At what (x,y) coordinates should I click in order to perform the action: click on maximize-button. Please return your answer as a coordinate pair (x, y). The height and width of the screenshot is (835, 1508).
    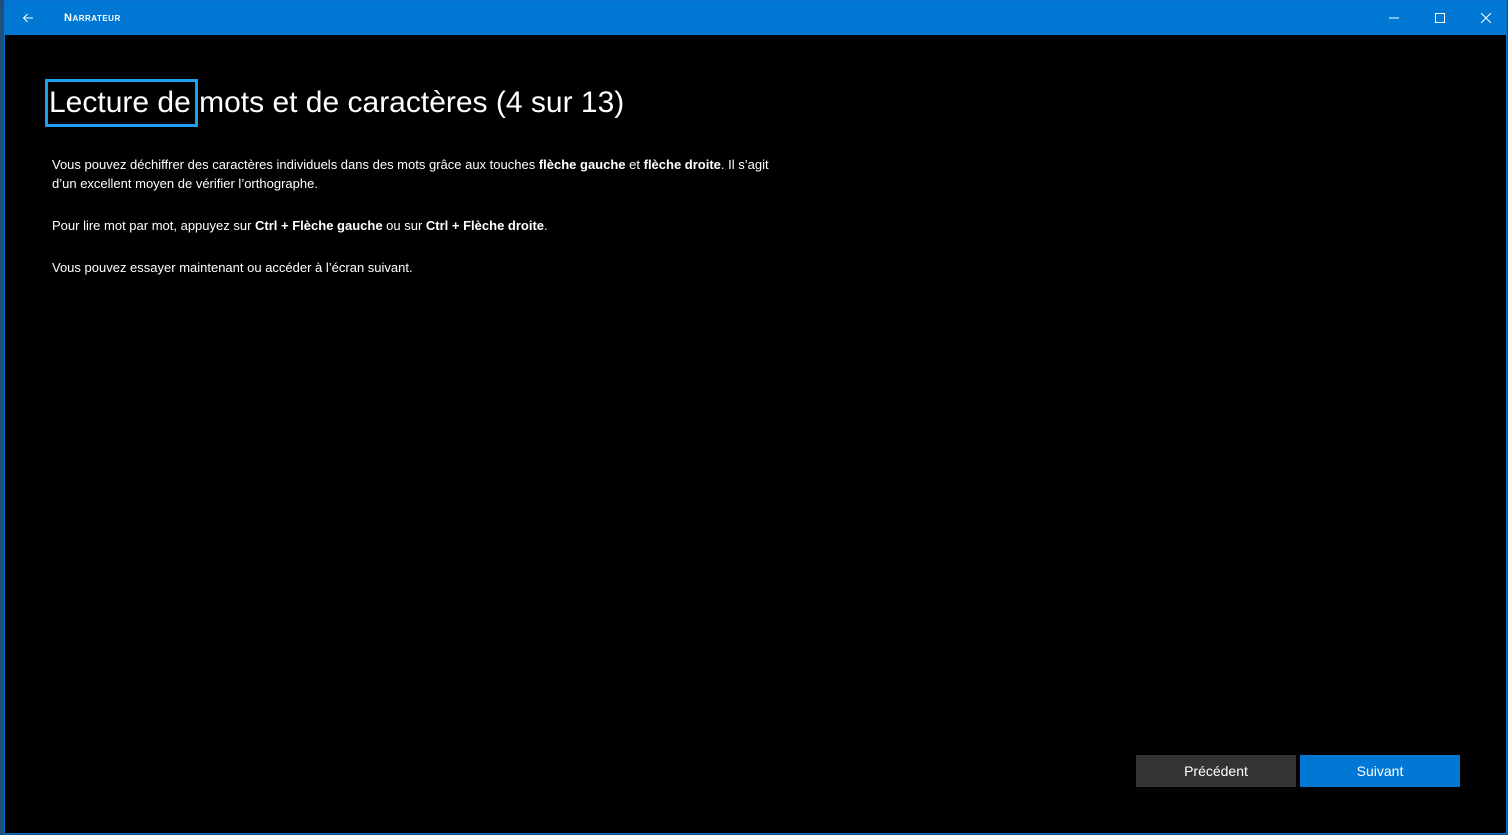
    Looking at the image, I should click on (1440, 18).